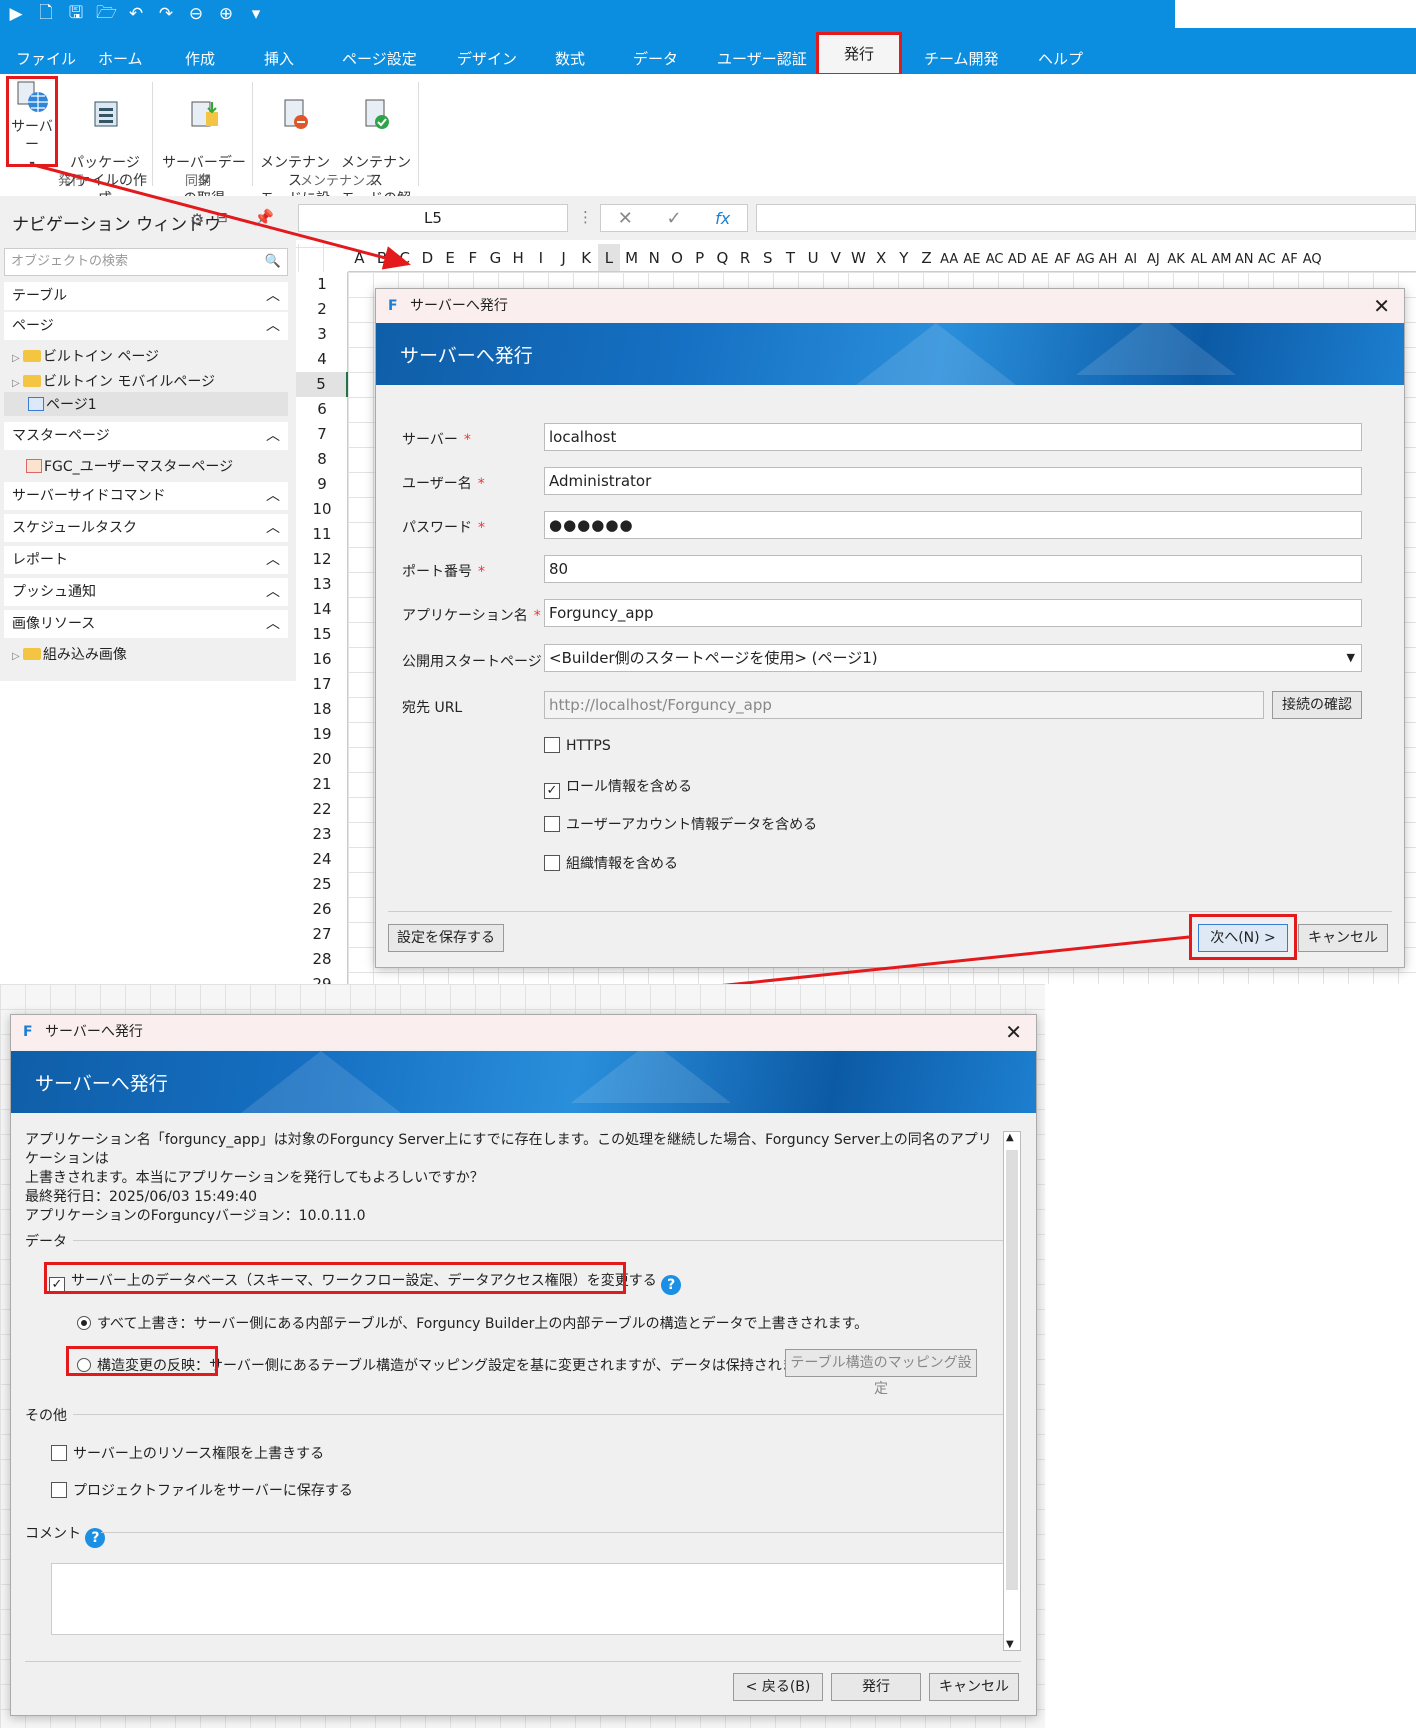 This screenshot has width=1416, height=1728. I want to click on close-icon: ✕, so click(1013, 1032).